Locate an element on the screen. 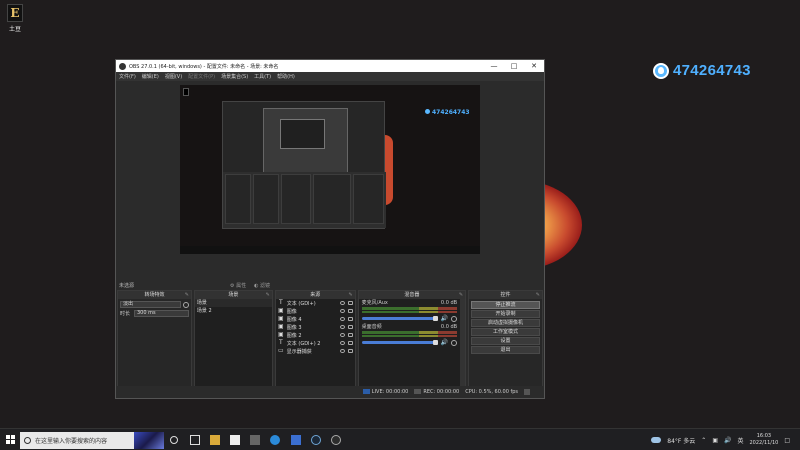 The image size is (800, 450). source-item: T 文本 (GDI+) 2 is located at coordinates (315, 343).